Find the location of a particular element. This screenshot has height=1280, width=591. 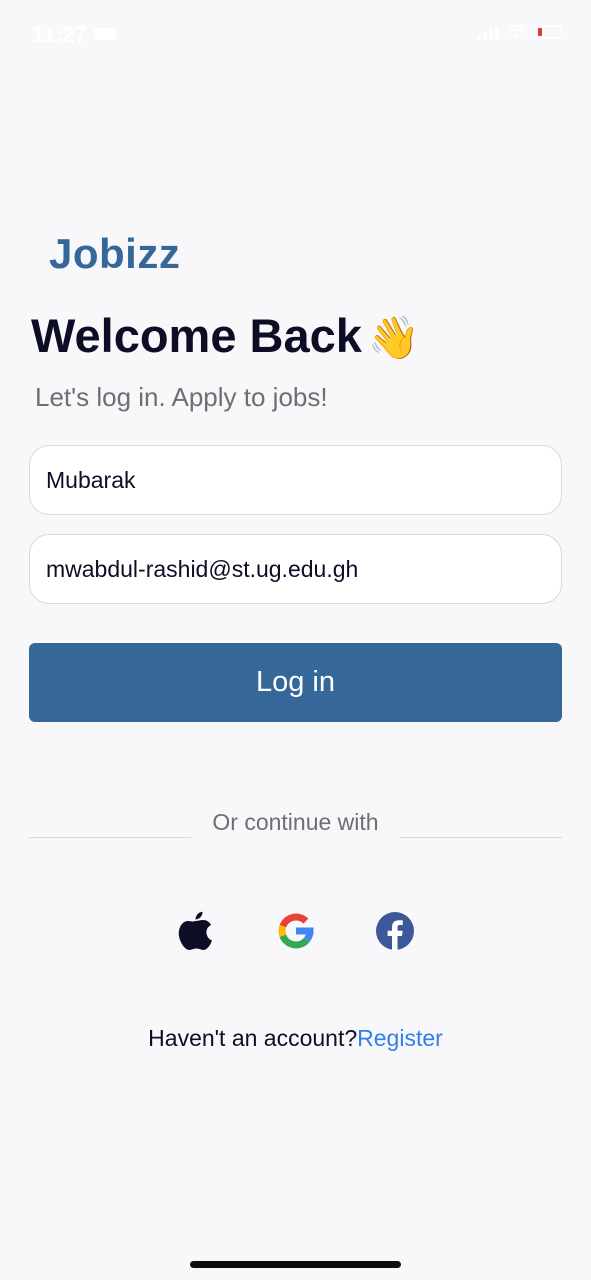

waving-hand-icon: 👋 is located at coordinates (394, 337).